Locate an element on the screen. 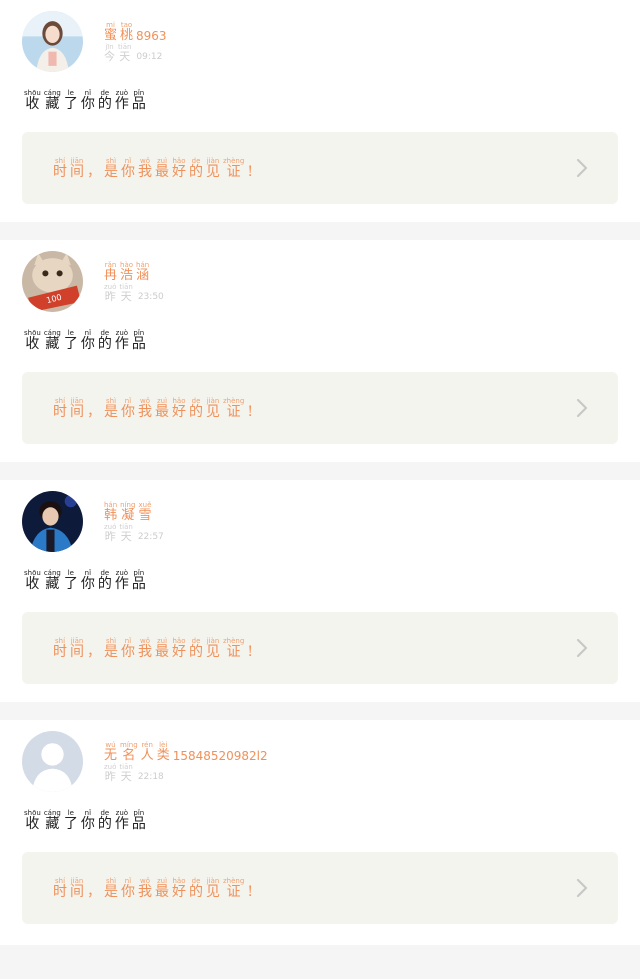  username: hán 韩 níng 凝 xuě 雪 is located at coordinates (134, 512).